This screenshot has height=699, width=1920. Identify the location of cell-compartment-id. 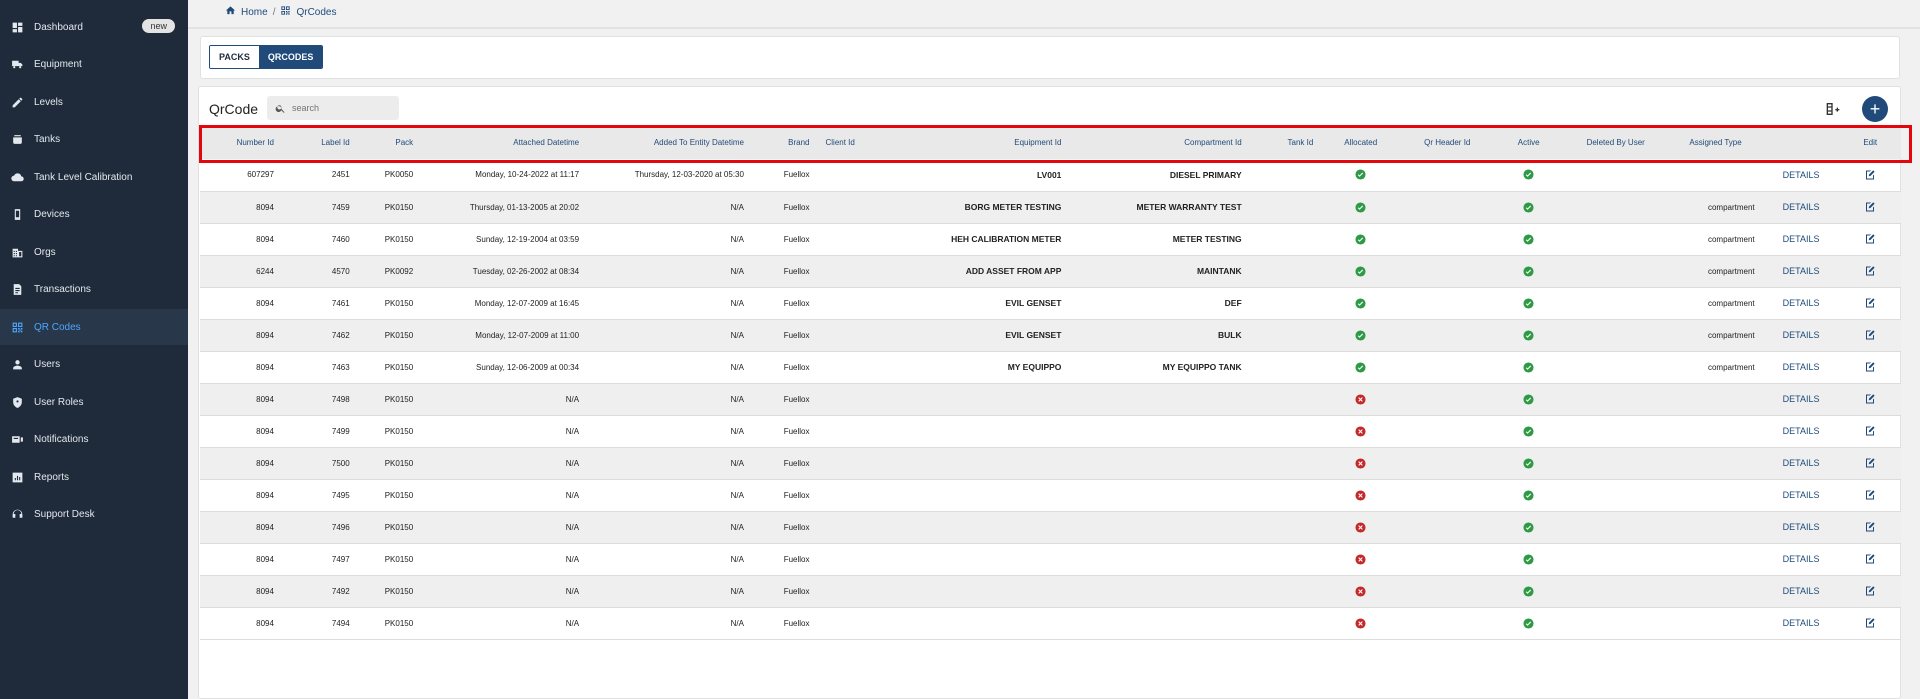
(1159, 559).